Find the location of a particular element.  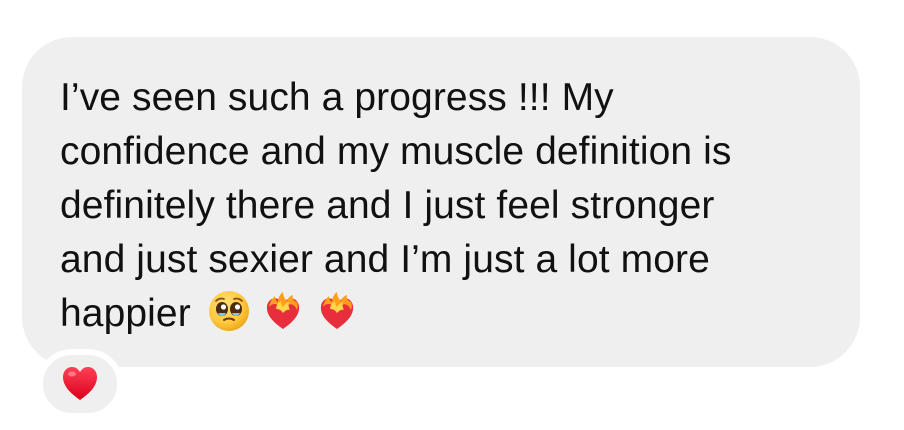

red-heart-icon is located at coordinates (80, 383).